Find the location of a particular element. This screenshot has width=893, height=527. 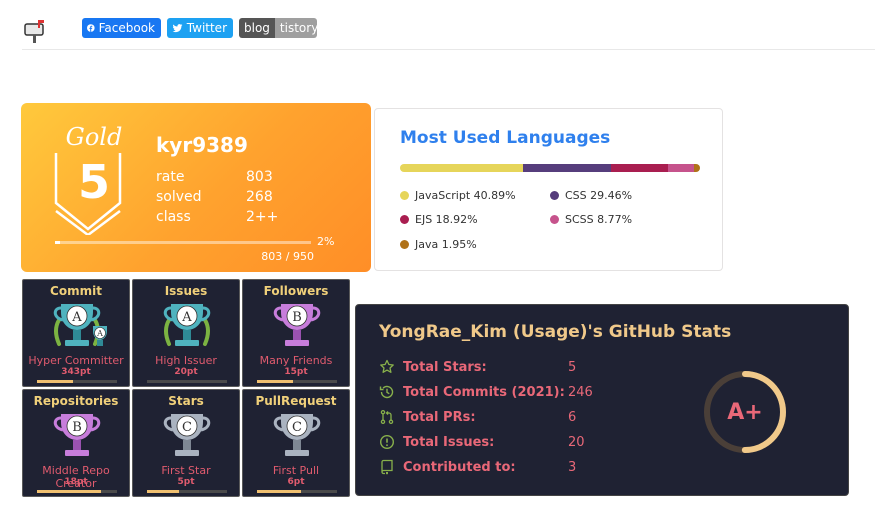

trophy-title: Followers is located at coordinates (296, 291).